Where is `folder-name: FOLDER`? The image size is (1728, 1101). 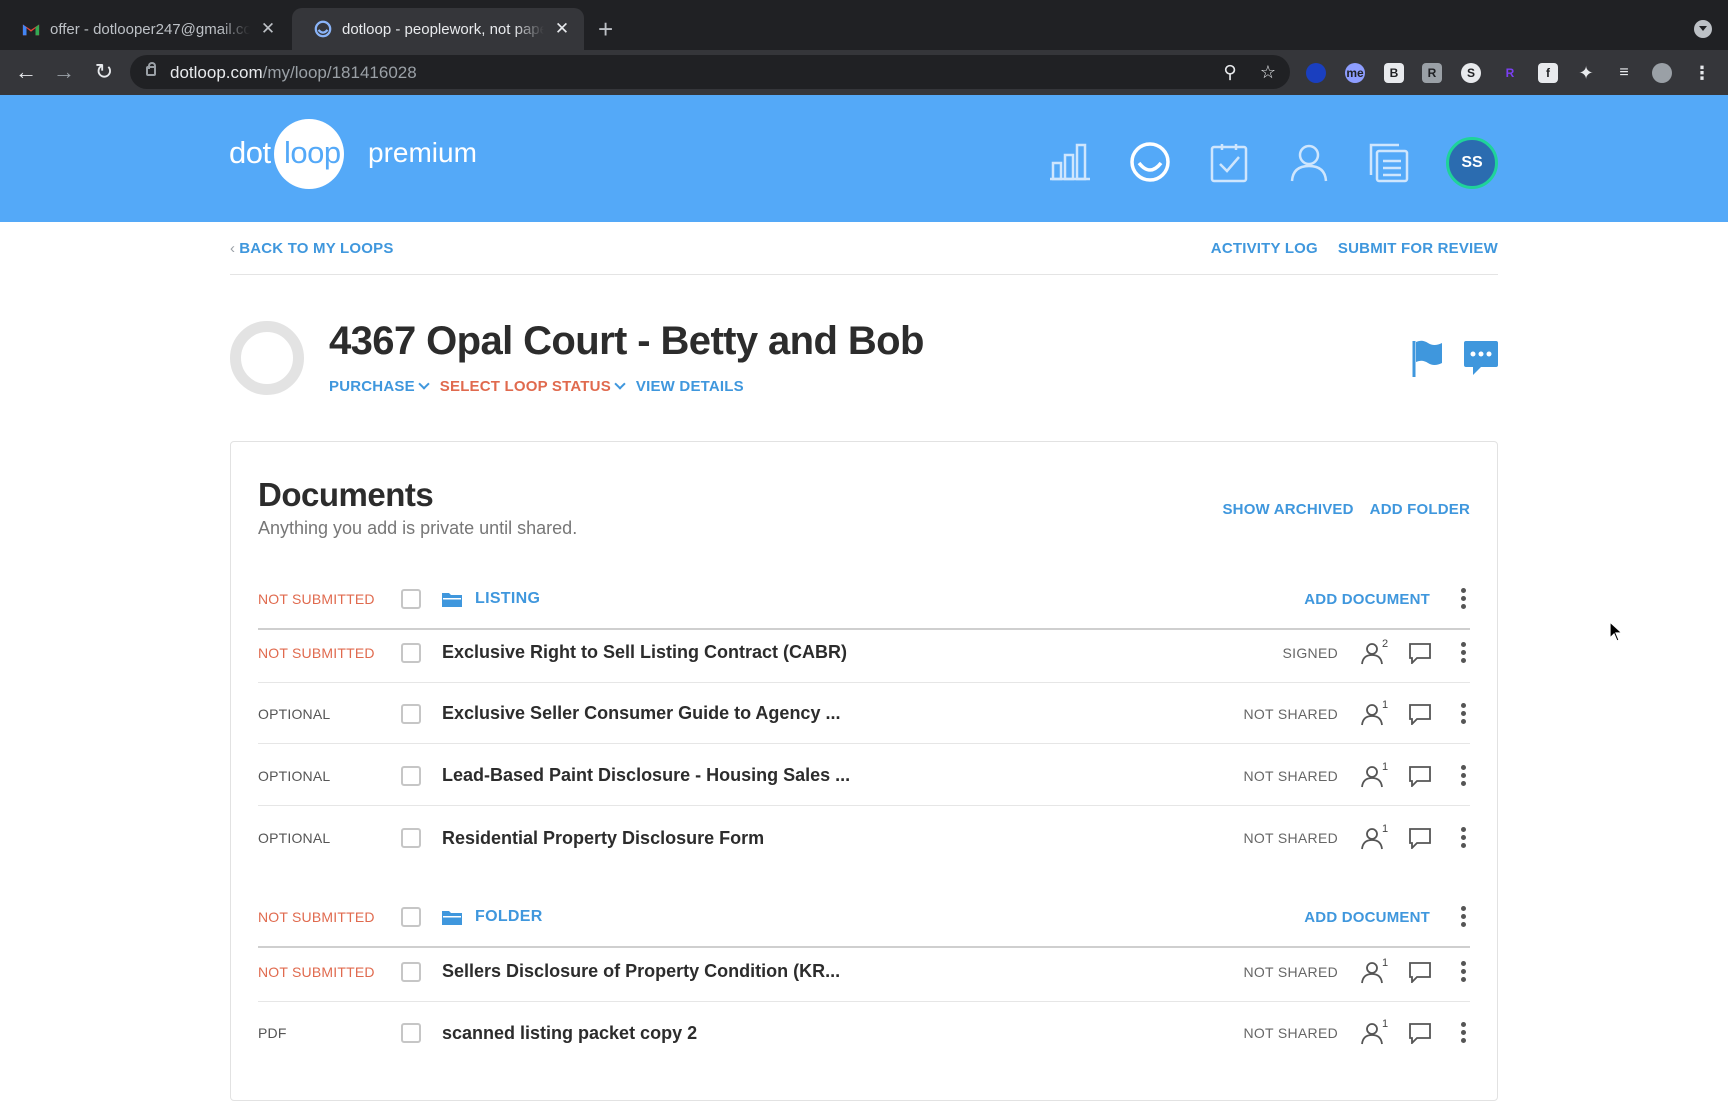 folder-name: FOLDER is located at coordinates (509, 917).